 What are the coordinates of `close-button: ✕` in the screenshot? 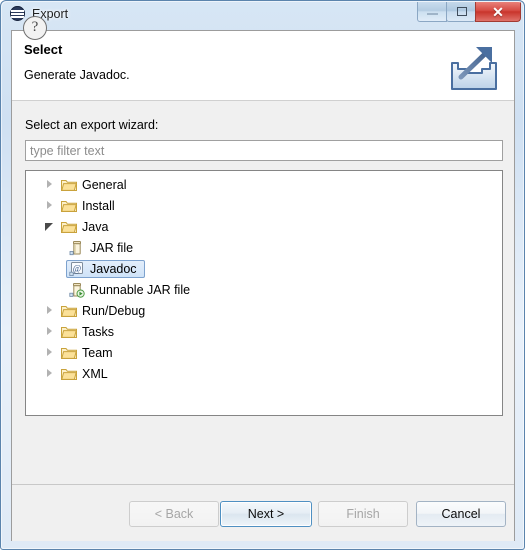 It's located at (498, 12).